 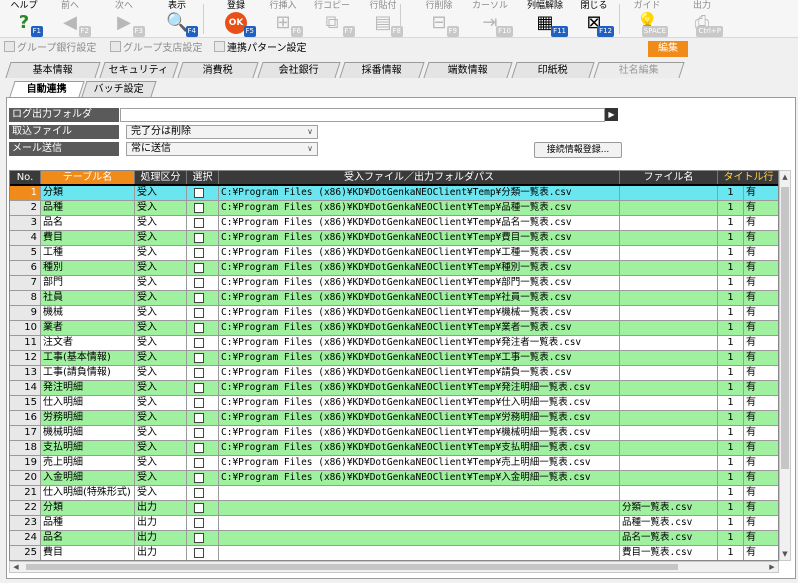 I want to click on row-number: 9, so click(x=25, y=313).